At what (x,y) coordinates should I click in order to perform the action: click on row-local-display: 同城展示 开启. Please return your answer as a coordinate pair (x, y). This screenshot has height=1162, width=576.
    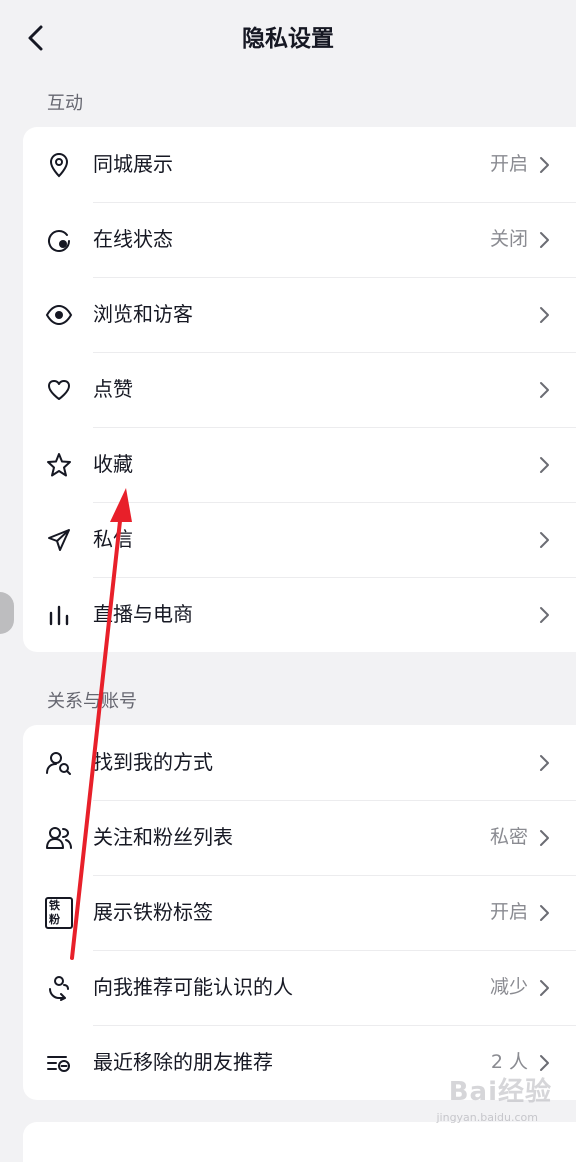
    Looking at the image, I should click on (299, 164).